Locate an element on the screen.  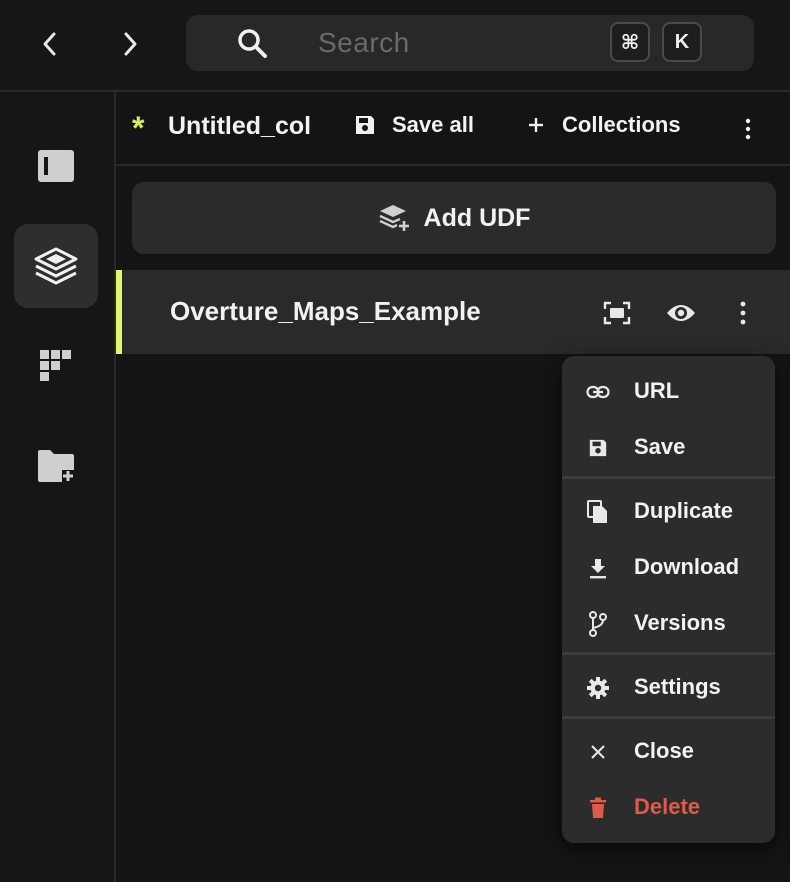
layers-add-icon is located at coordinates (394, 218).